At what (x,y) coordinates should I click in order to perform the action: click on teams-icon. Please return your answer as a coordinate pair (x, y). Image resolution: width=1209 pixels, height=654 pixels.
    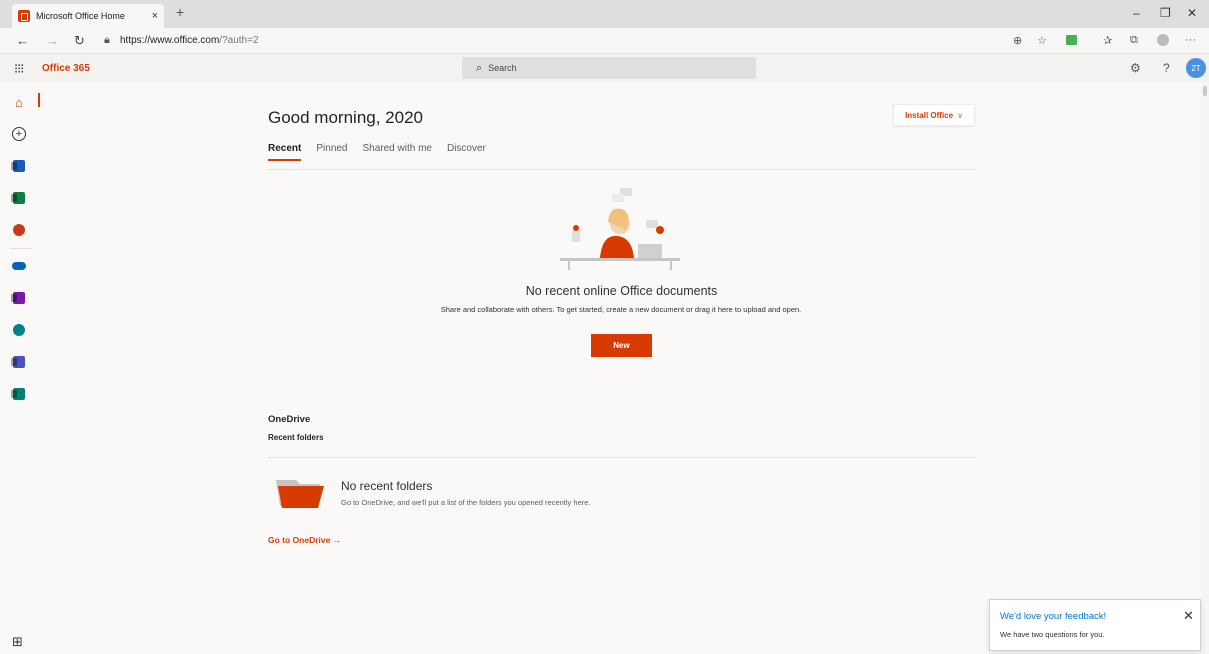
    Looking at the image, I should click on (18, 362).